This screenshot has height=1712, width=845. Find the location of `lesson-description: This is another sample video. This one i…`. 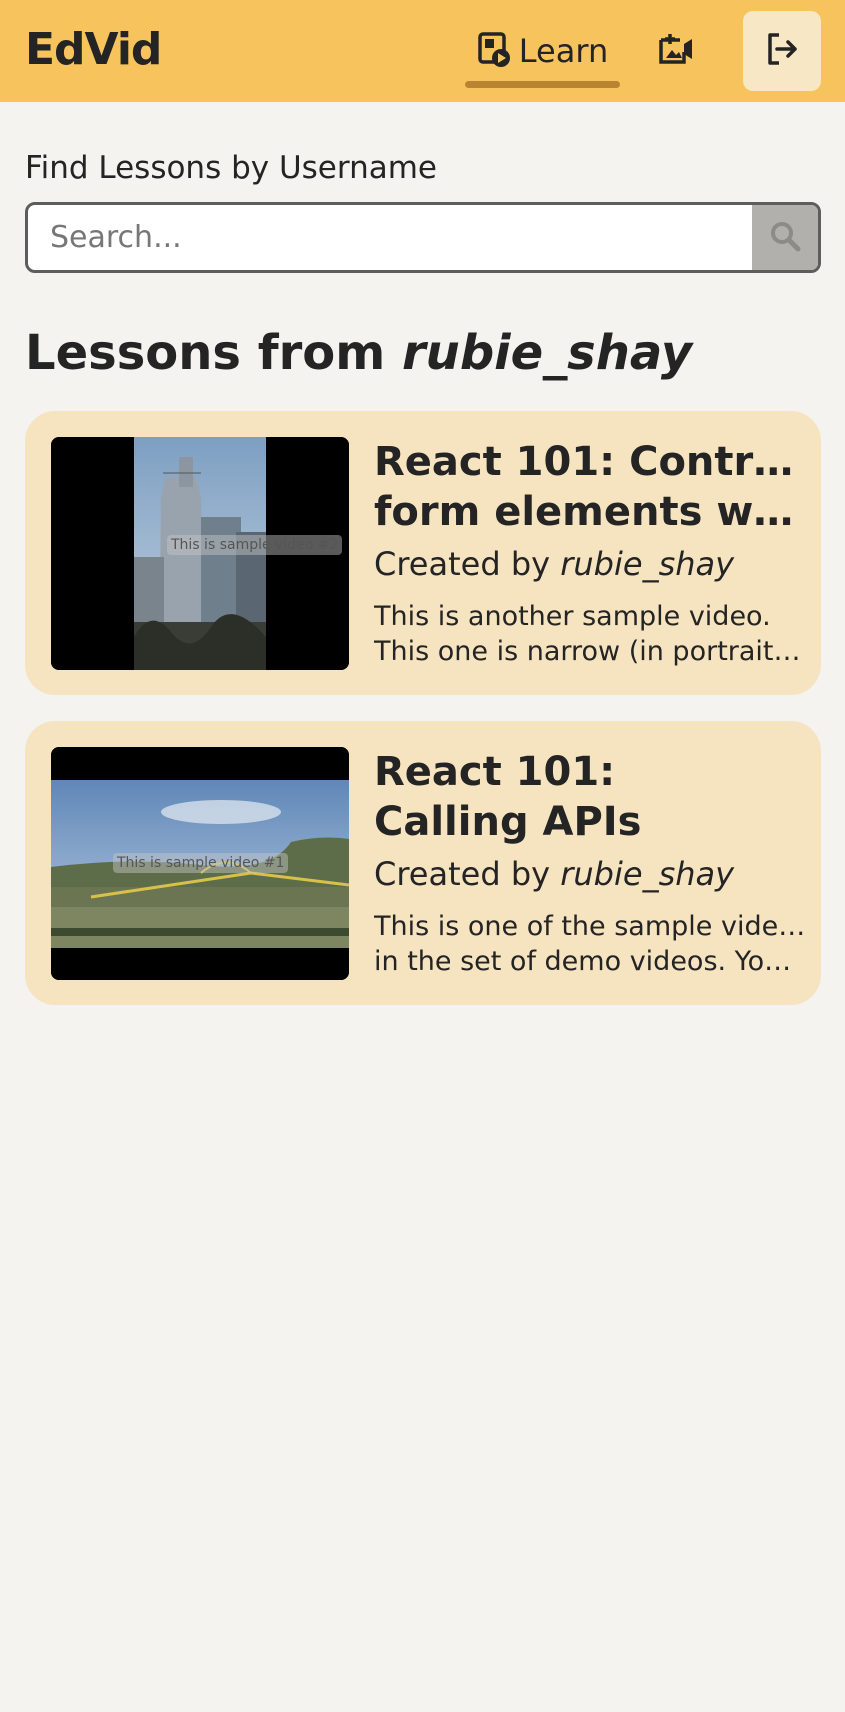

lesson-description: This is another sample video. This one i… is located at coordinates (590, 634).